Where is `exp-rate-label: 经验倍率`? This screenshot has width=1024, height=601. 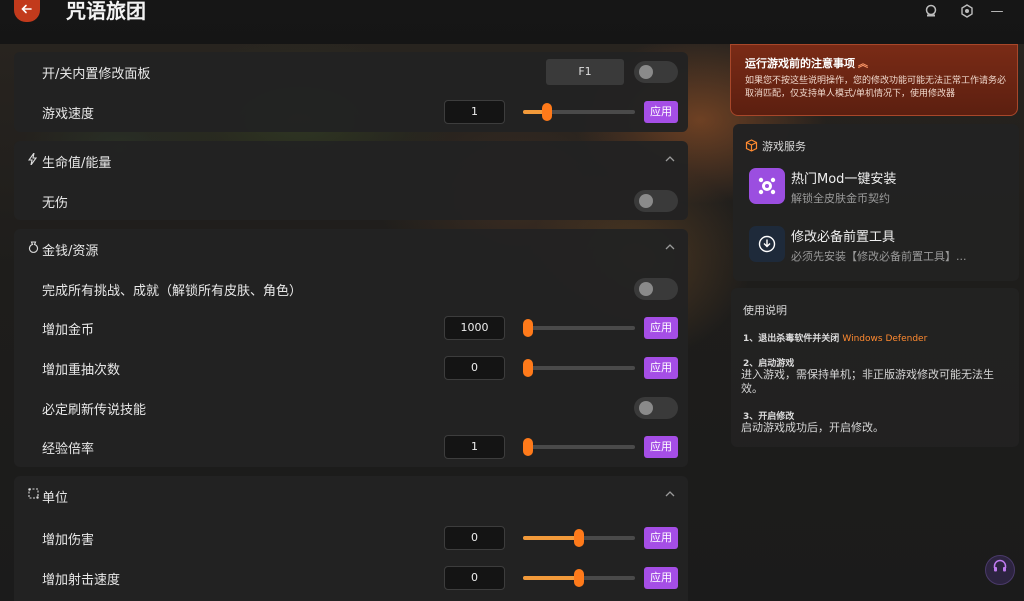
exp-rate-label: 经验倍率 is located at coordinates (68, 449).